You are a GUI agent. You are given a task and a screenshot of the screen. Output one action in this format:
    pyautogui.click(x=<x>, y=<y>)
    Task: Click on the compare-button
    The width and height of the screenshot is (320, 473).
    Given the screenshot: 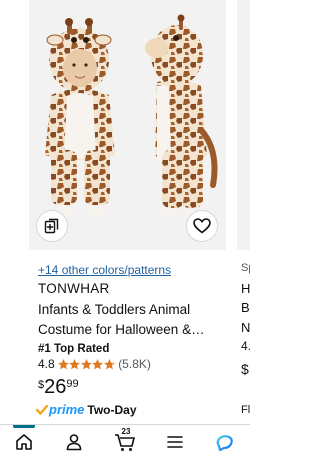 What is the action you would take?
    pyautogui.click(x=52, y=226)
    